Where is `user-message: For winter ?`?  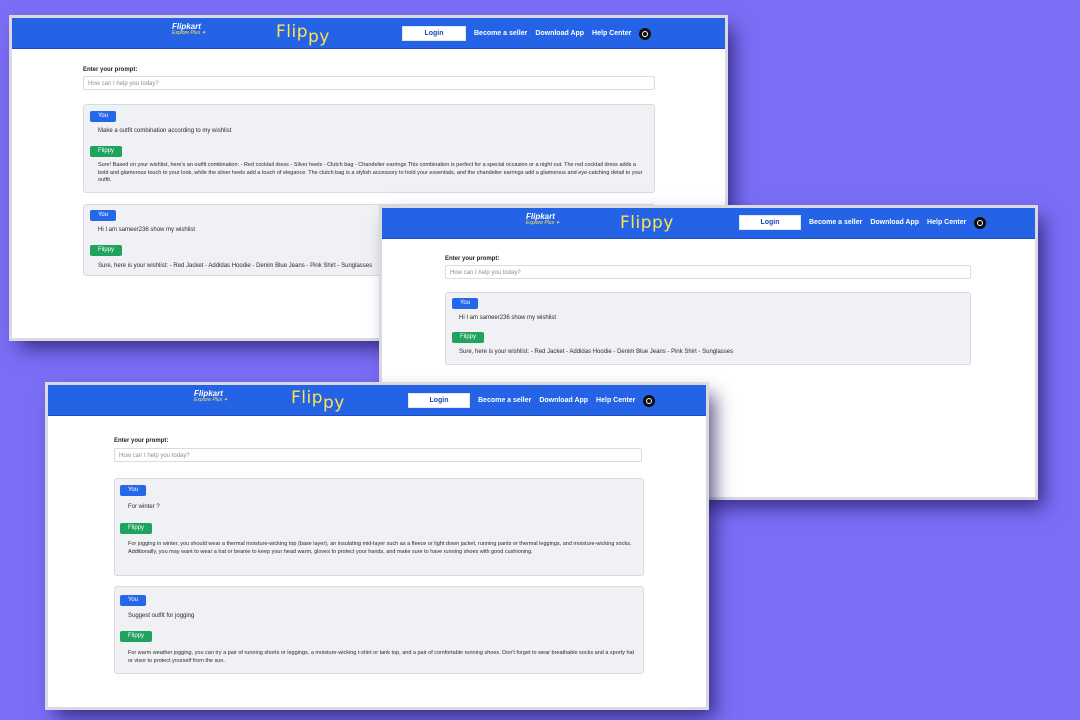 user-message: For winter ? is located at coordinates (144, 507).